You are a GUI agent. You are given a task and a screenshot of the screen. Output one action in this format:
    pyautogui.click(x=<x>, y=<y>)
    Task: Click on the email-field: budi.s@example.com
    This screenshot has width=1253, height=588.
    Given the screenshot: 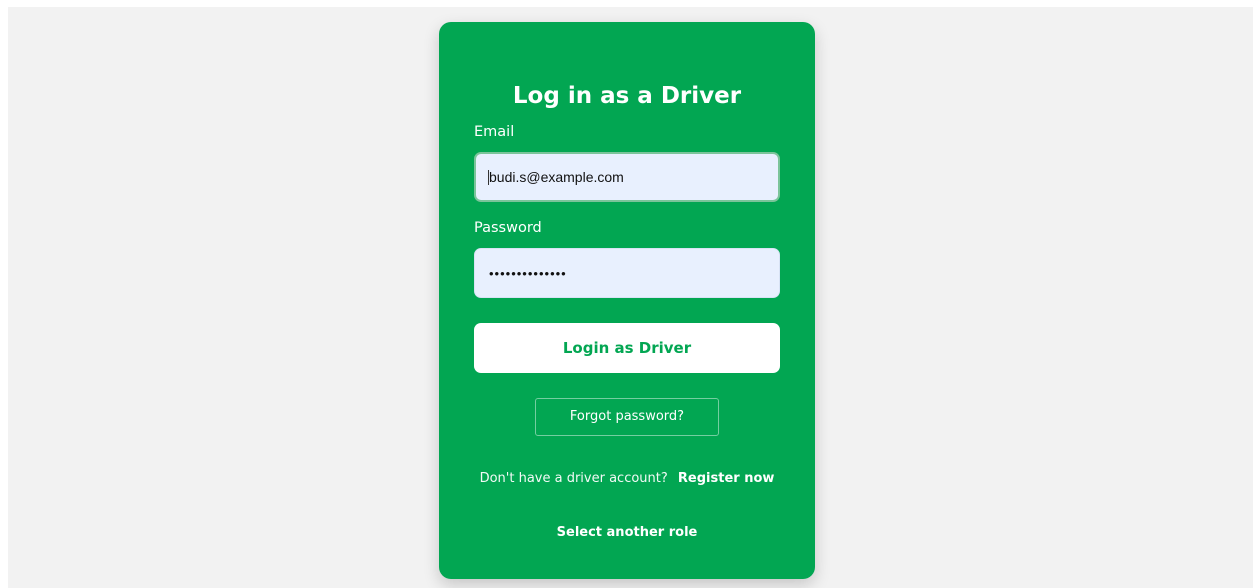 What is the action you would take?
    pyautogui.click(x=627, y=177)
    